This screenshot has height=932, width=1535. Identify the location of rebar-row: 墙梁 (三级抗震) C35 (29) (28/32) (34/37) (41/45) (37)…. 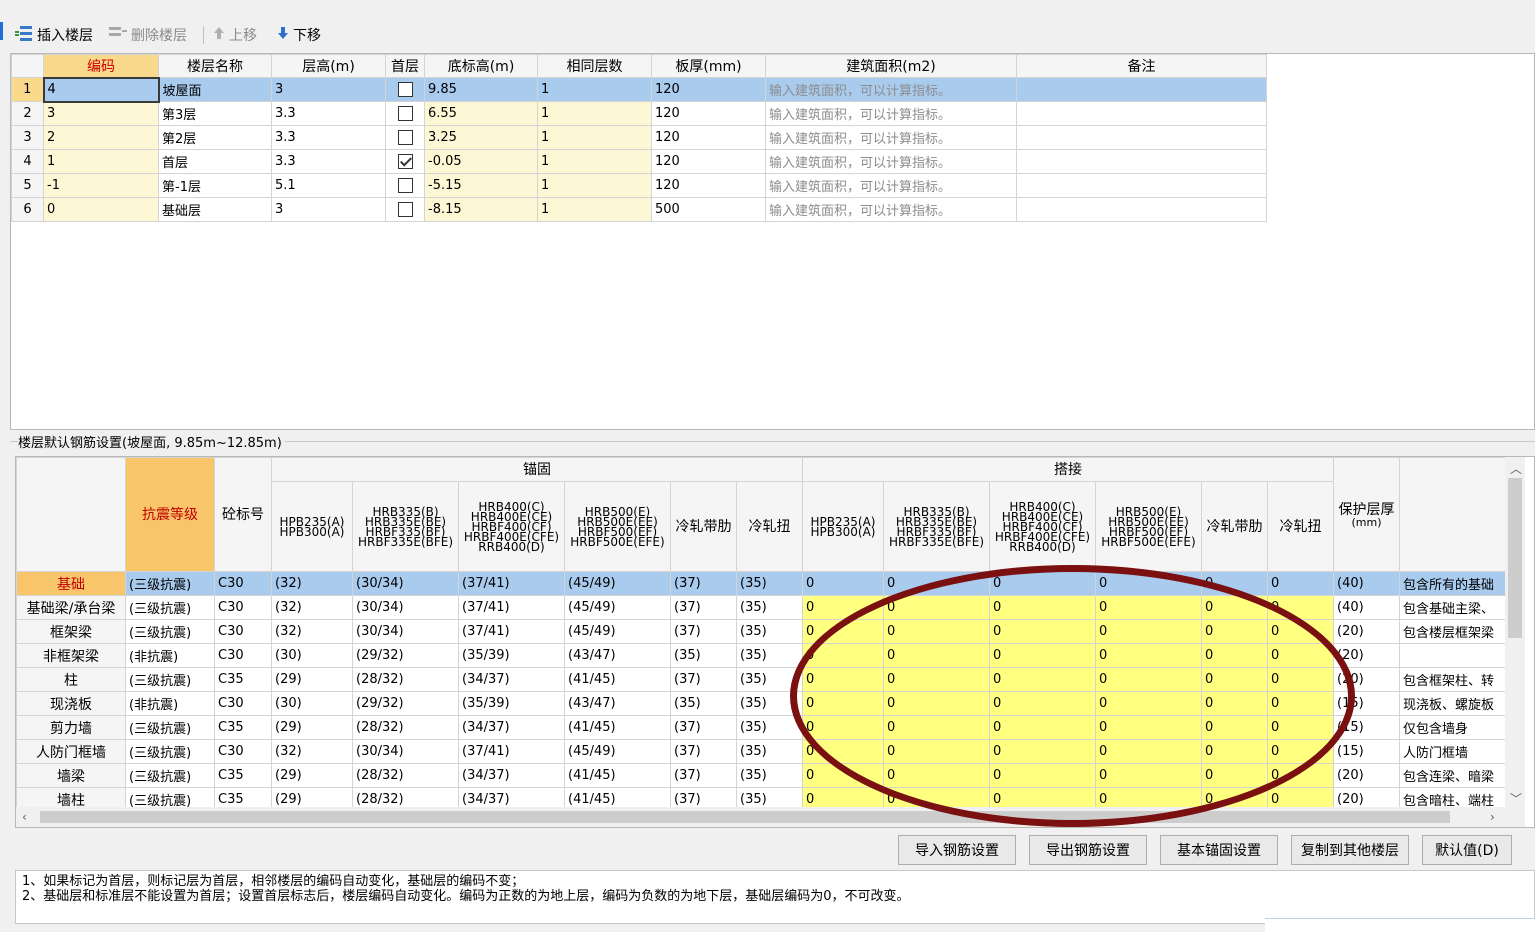
(763, 775).